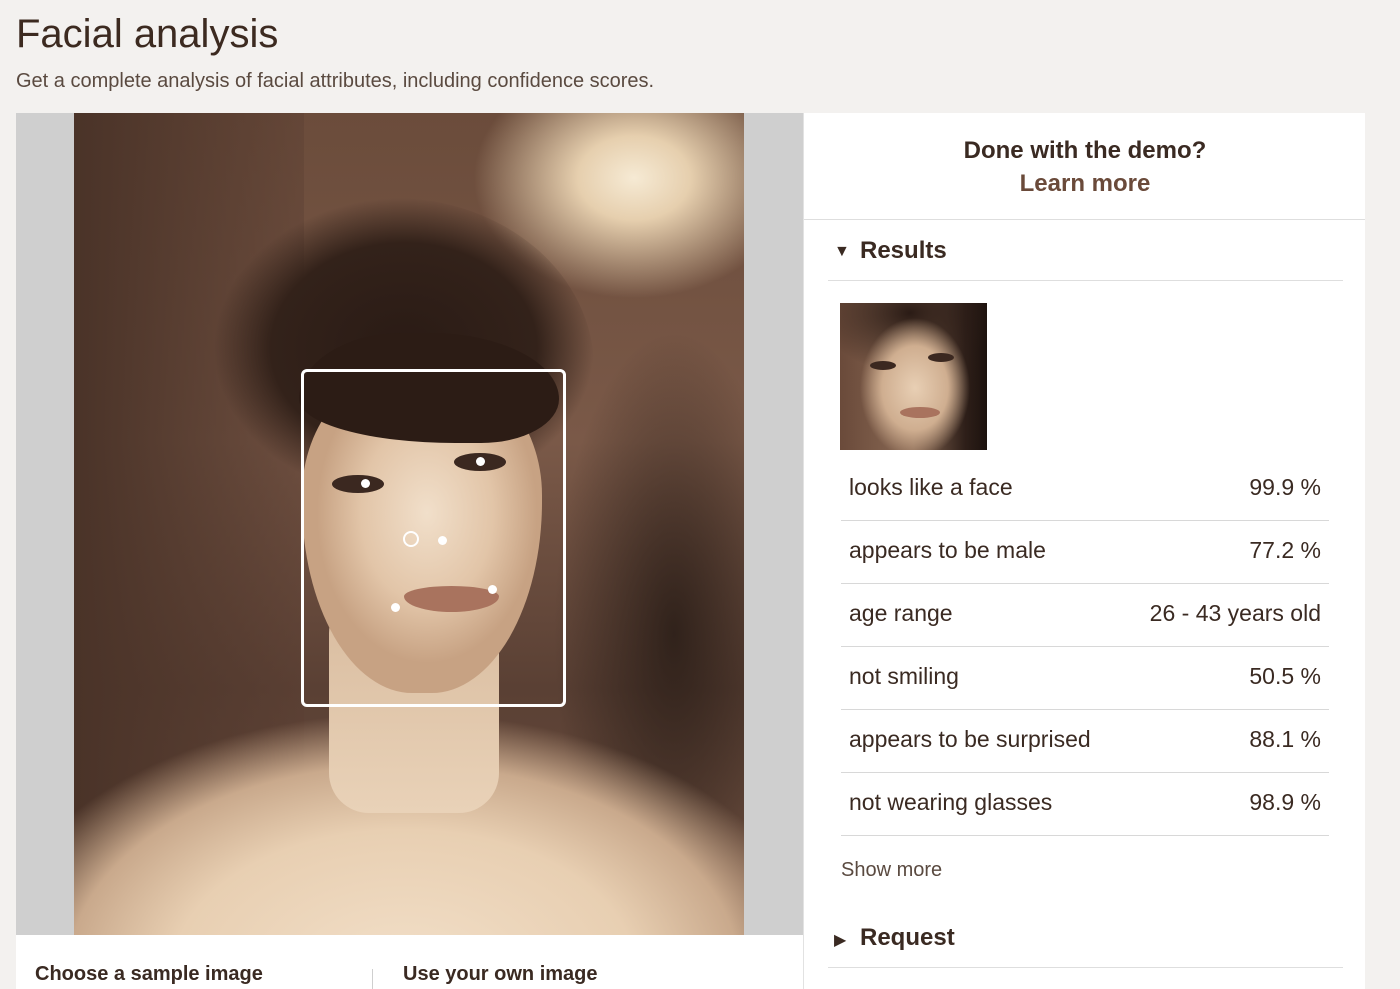 The width and height of the screenshot is (1400, 989). Describe the element at coordinates (372, 979) in the screenshot. I see `tab-divider` at that location.